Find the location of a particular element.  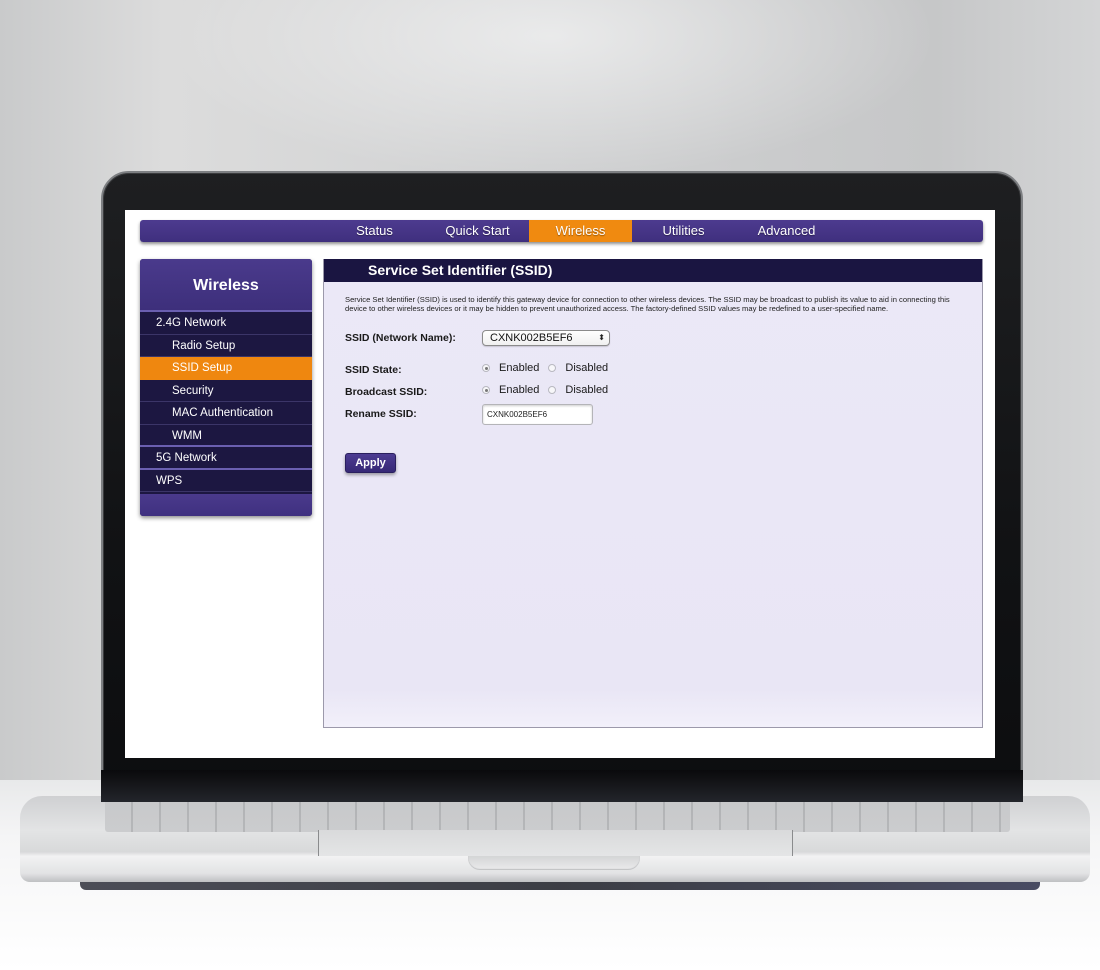

ssid-state-radio-group: Enabled Disabled is located at coordinates (549, 368).